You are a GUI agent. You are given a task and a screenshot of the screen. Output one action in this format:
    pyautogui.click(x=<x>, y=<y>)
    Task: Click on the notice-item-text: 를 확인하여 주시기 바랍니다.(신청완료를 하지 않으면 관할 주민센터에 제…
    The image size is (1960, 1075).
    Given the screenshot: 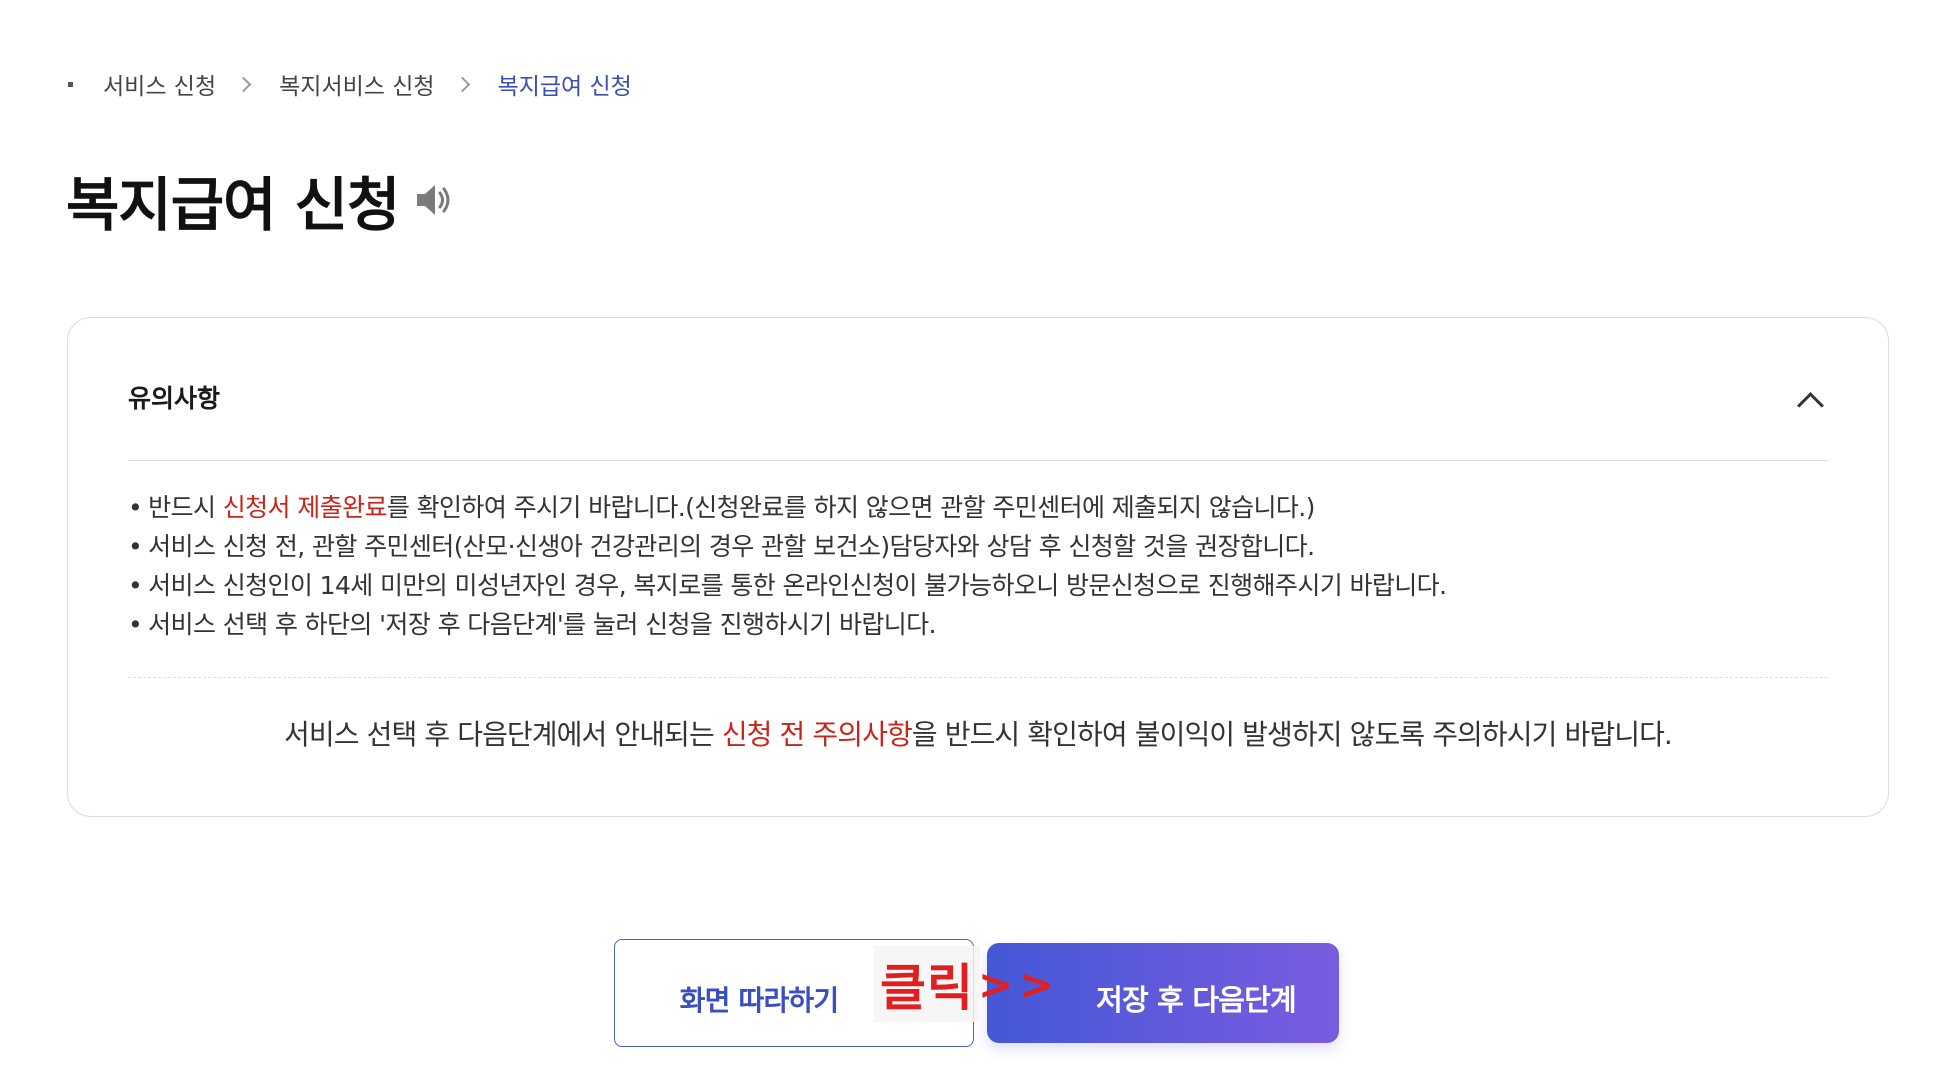 What is the action you would take?
    pyautogui.click(x=851, y=507)
    